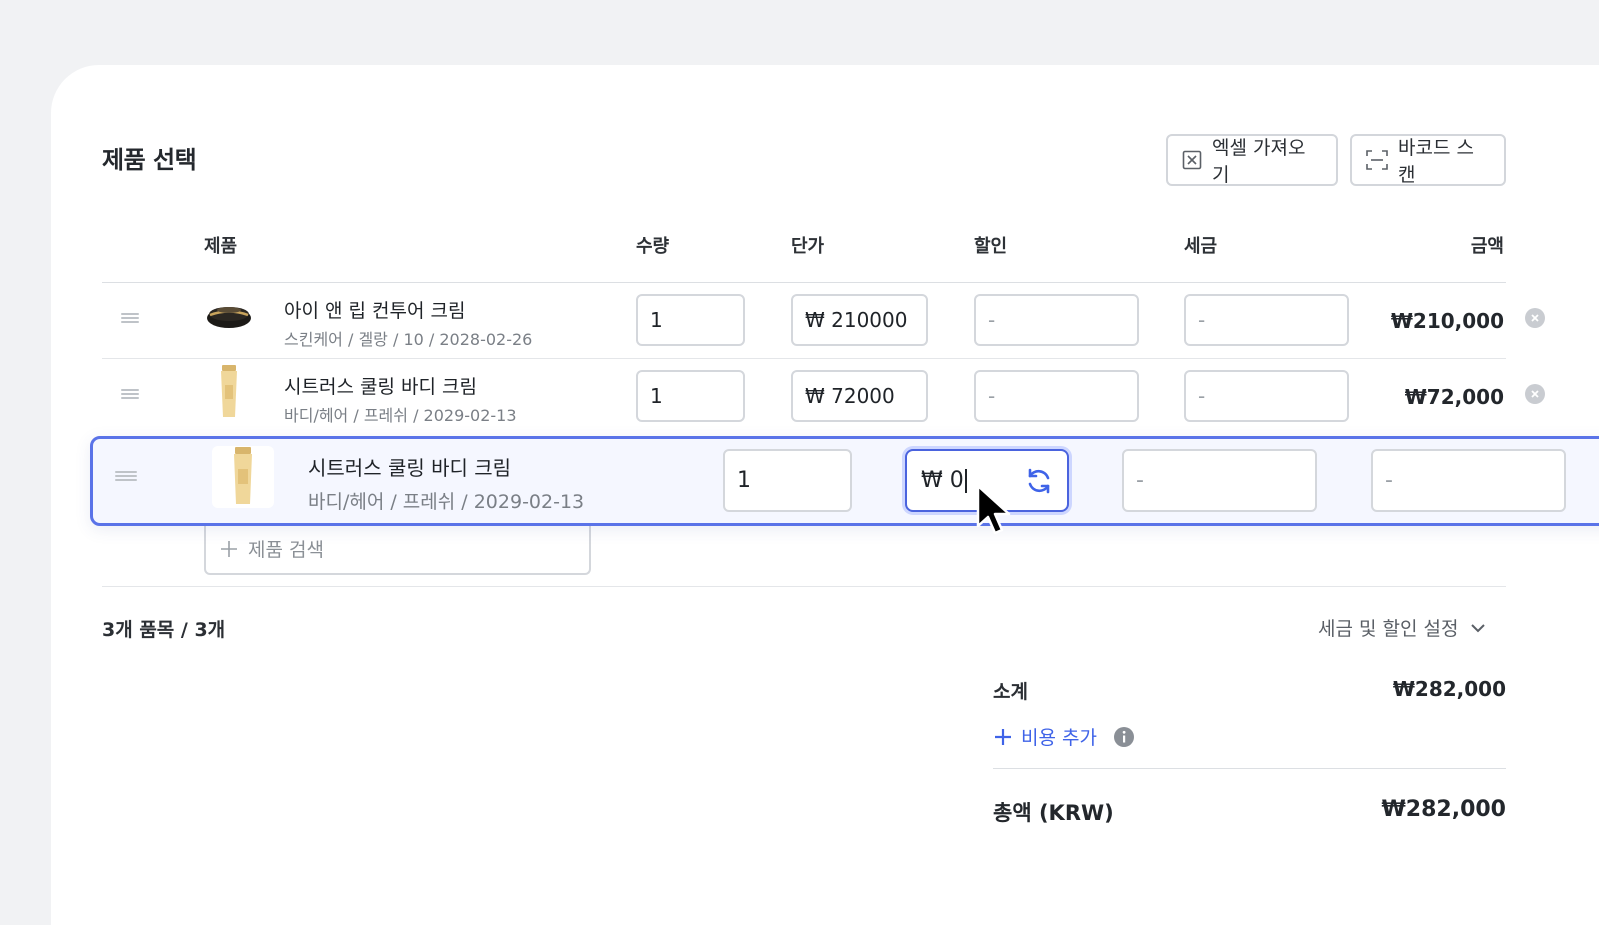 The image size is (1599, 925). Describe the element at coordinates (859, 396) in the screenshot. I see `unit-price-input: ₩ 72000` at that location.